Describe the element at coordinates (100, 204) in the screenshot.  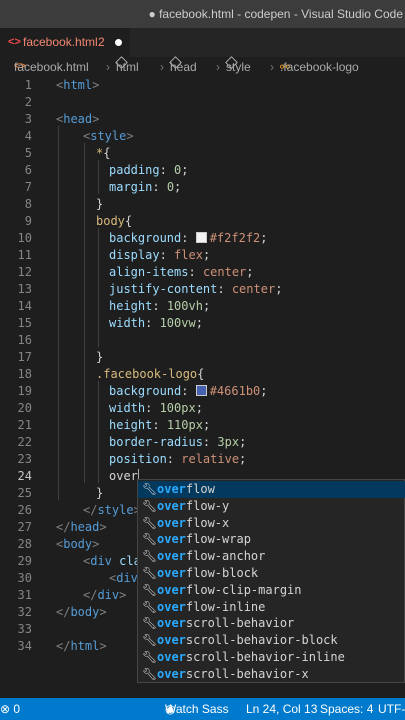
I see `code-line-8: }` at that location.